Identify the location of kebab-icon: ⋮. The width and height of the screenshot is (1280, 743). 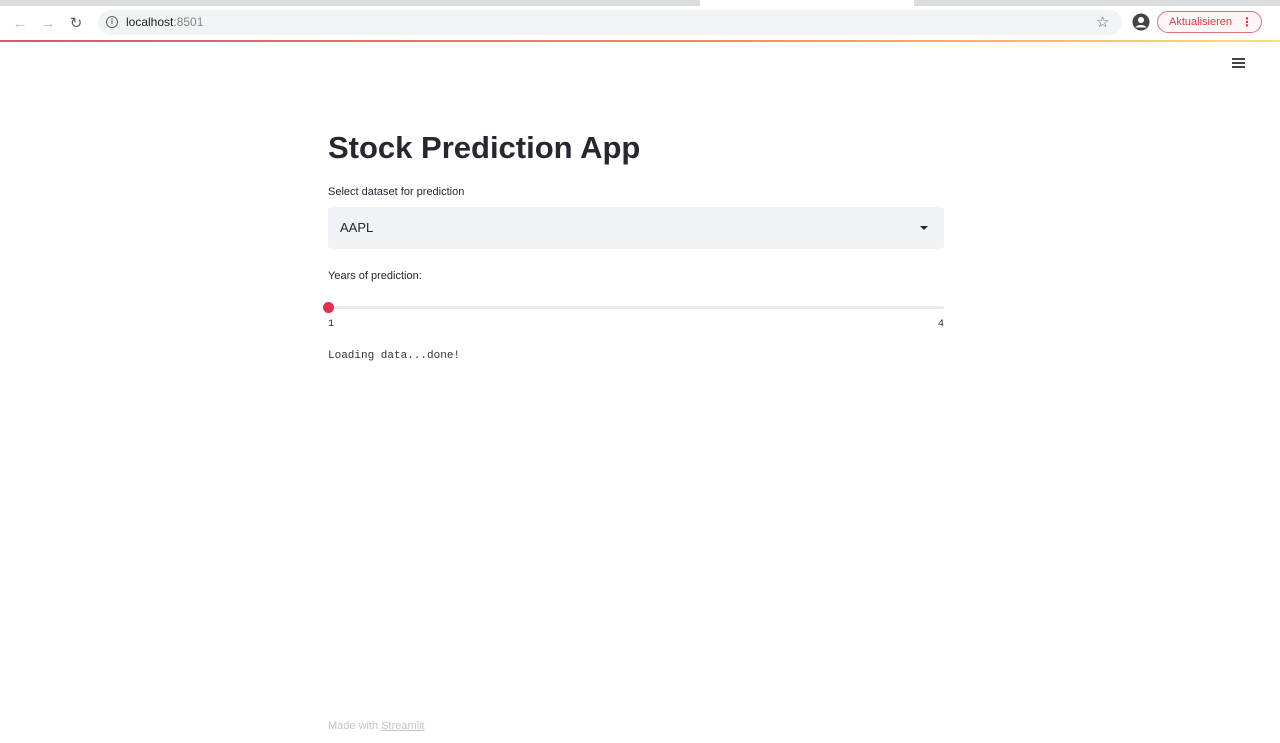
(1247, 22).